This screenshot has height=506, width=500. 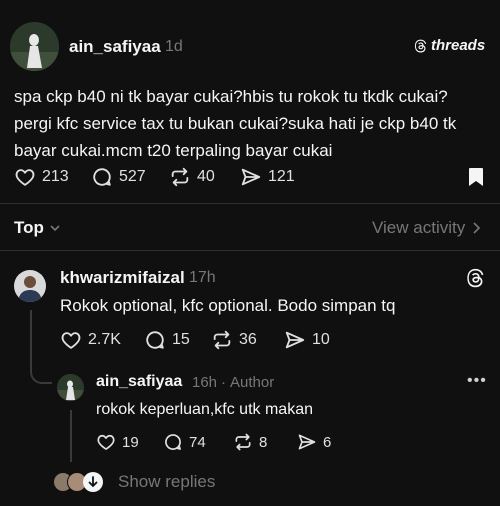 I want to click on reply1-time: 17h, so click(x=202, y=277).